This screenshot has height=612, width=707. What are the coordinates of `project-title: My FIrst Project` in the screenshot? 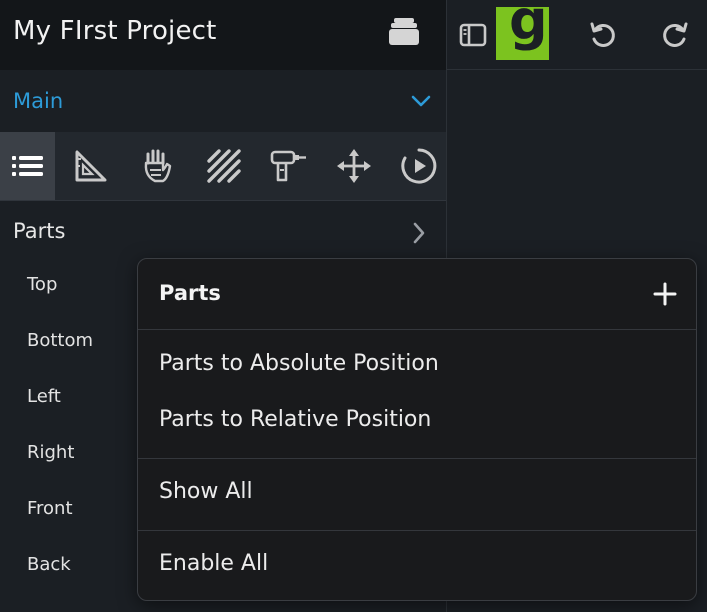 It's located at (115, 31).